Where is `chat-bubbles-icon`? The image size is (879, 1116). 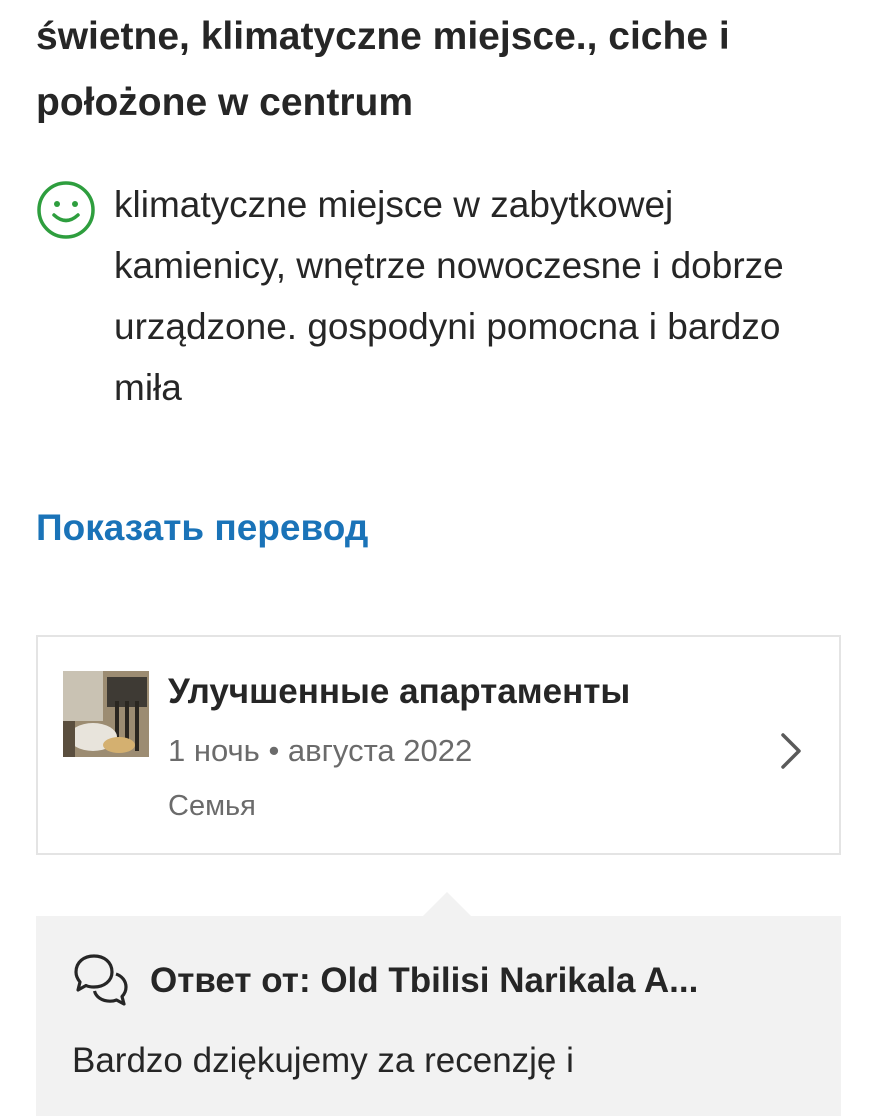
chat-bubbles-icon is located at coordinates (101, 980).